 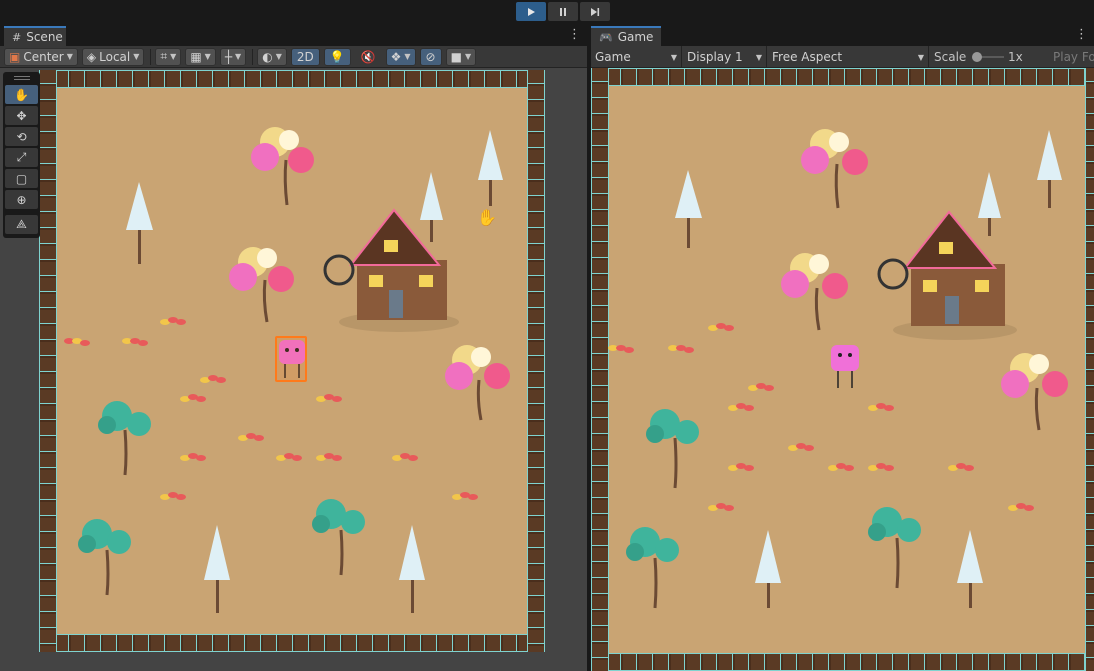 What do you see at coordinates (267, 56) in the screenshot?
I see `shading-icon: ◐` at bounding box center [267, 56].